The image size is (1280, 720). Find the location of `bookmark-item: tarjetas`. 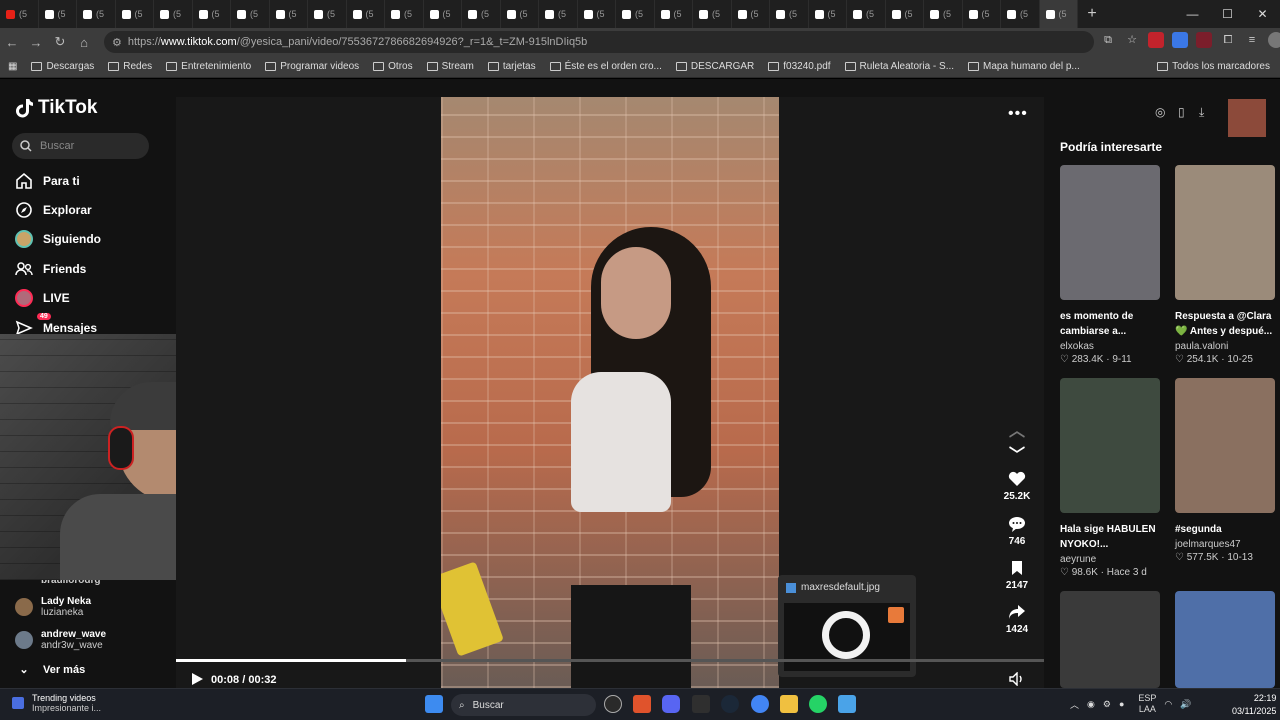

bookmark-item: tarjetas is located at coordinates (511, 66).